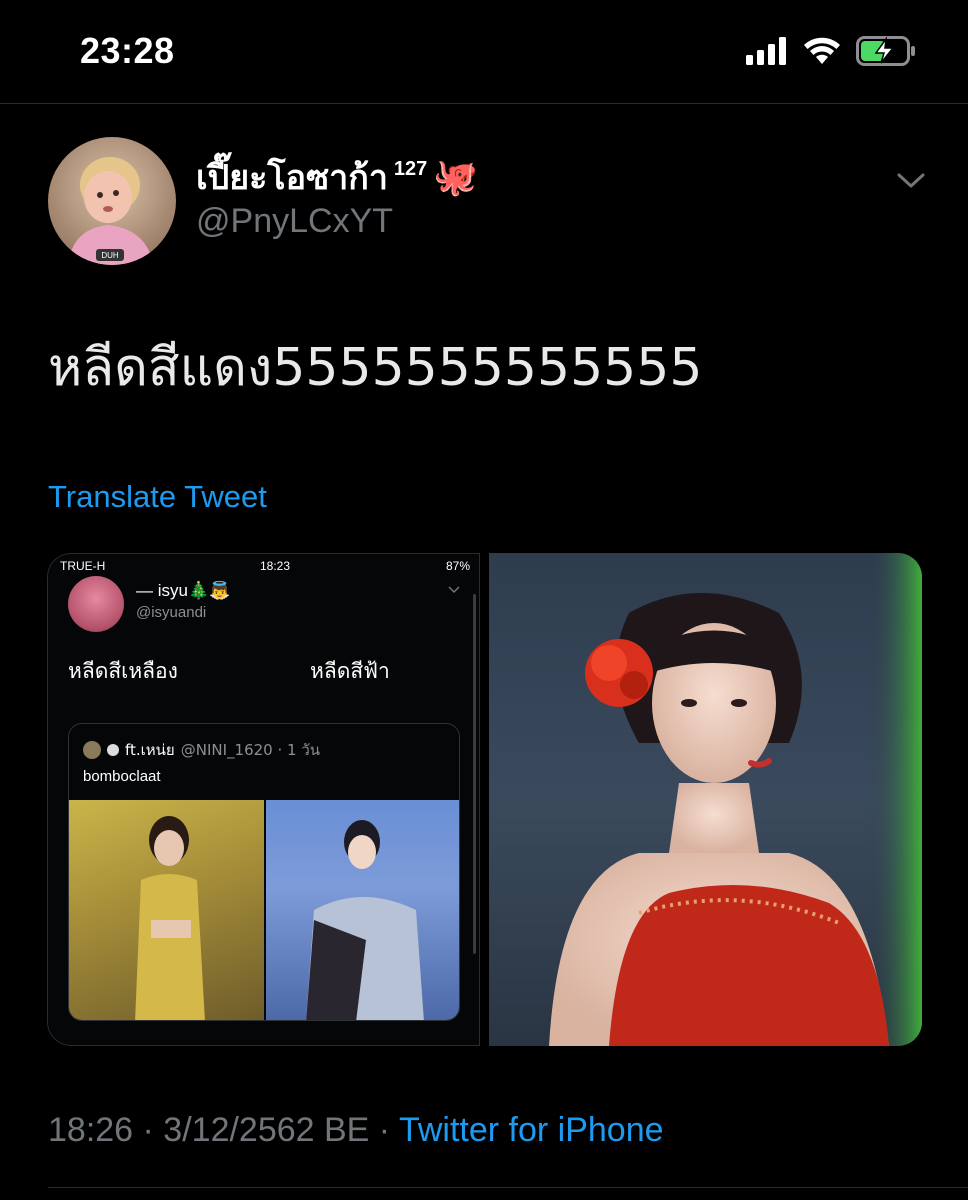 The height and width of the screenshot is (1200, 968). I want to click on tweet-text: หลีดสีแดง5555555555555, so click(375, 368).